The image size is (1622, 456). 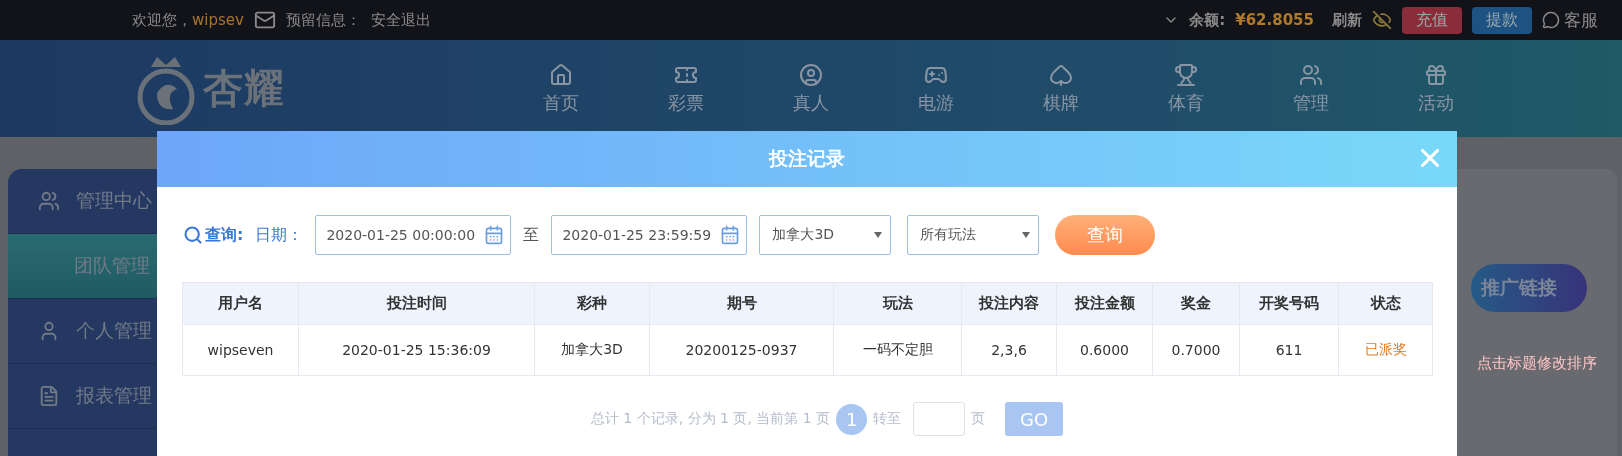 What do you see at coordinates (1185, 74) in the screenshot?
I see `trophy-icon` at bounding box center [1185, 74].